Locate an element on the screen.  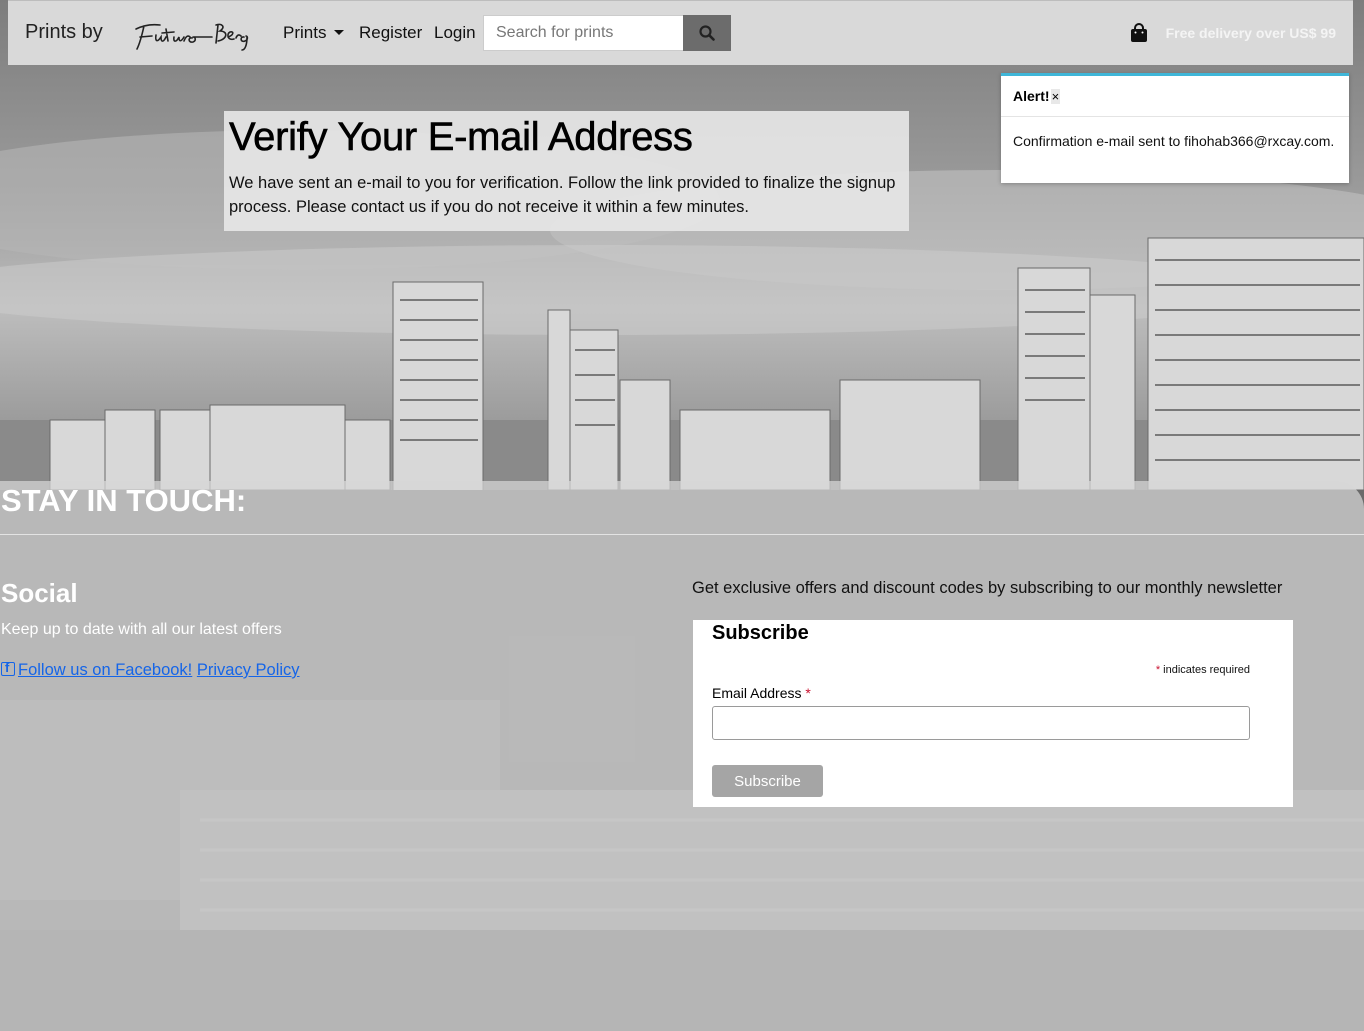
page-title: Verify Your E-mail Address is located at coordinates (461, 137).